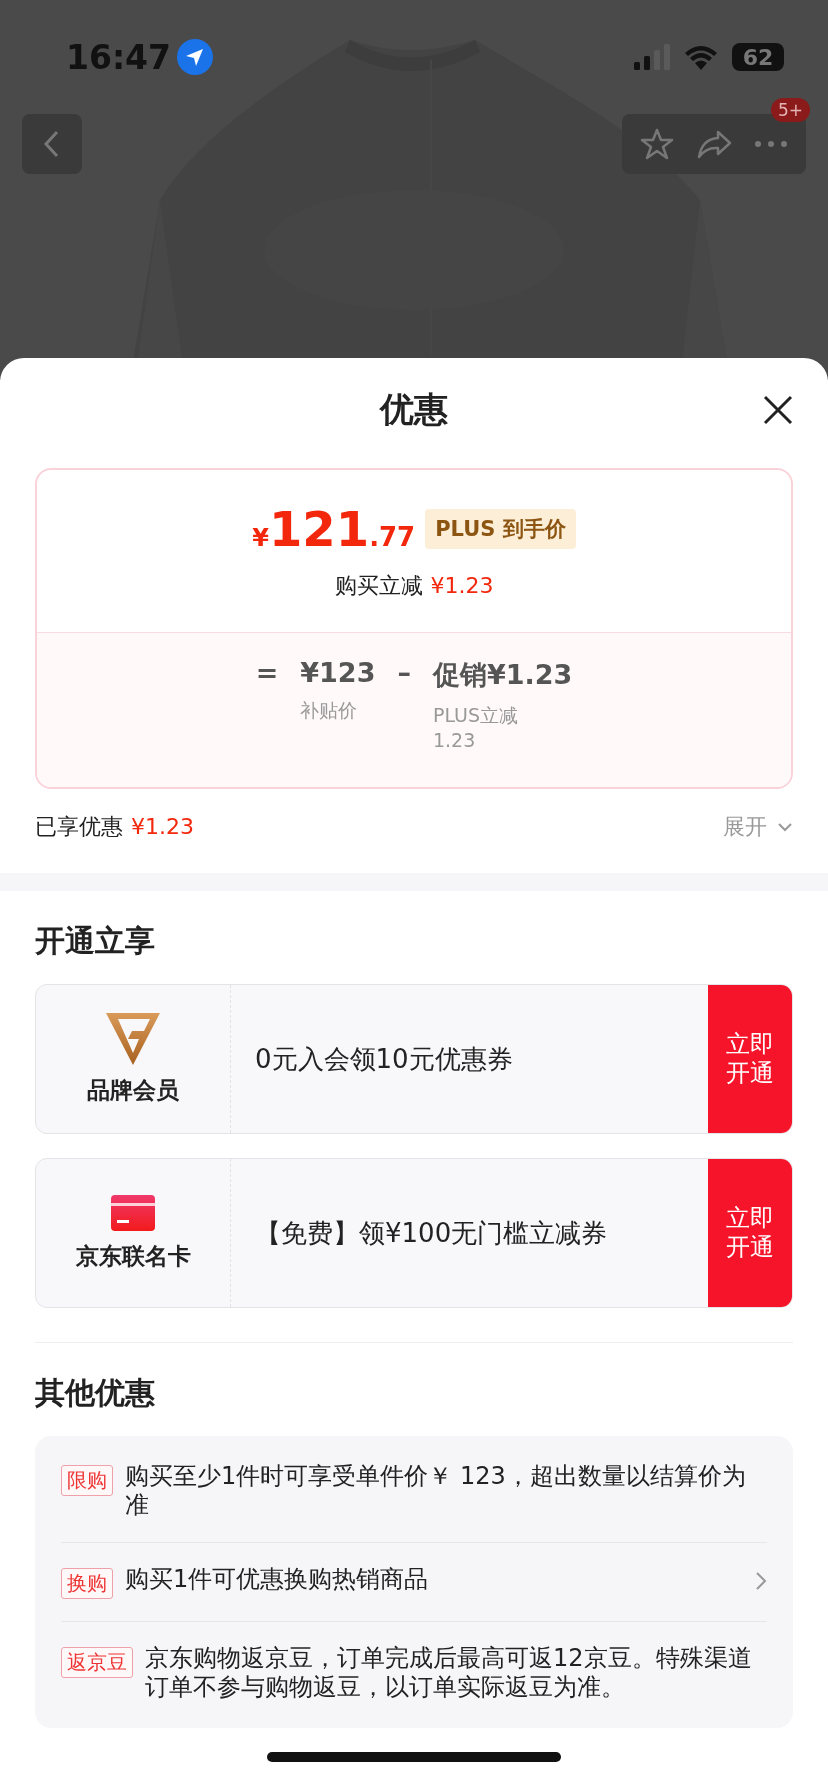 This screenshot has height=1792, width=828. Describe the element at coordinates (267, 672) in the screenshot. I see `operator-sign: =` at that location.